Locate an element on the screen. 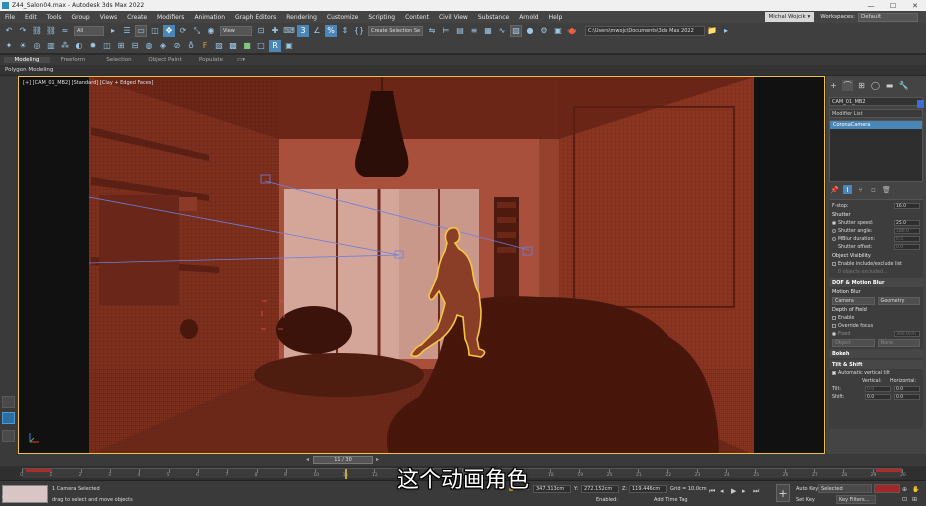 This screenshot has height=506, width=926. reference-coordinate-select: View is located at coordinates (236, 30).